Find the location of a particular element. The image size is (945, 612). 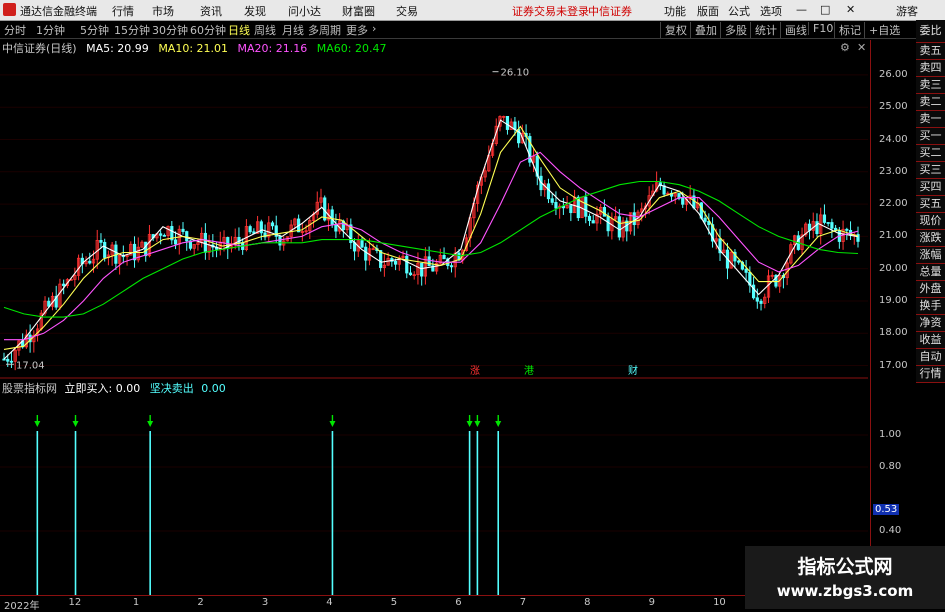

side-item: 涨幅 is located at coordinates (930, 255).